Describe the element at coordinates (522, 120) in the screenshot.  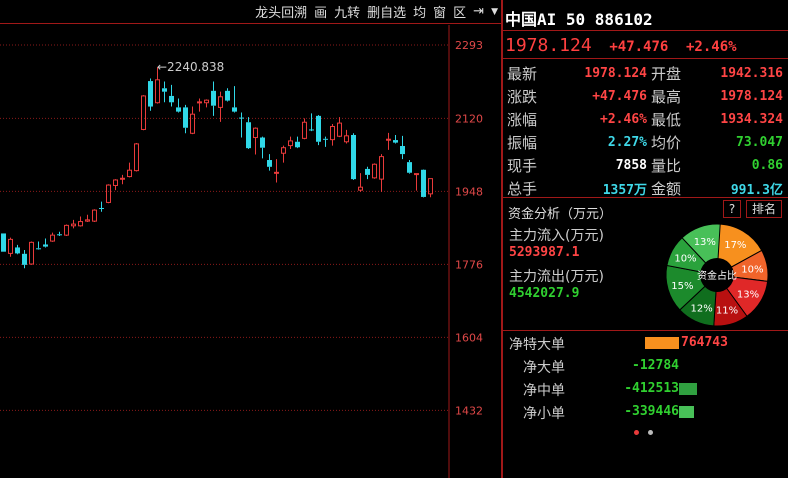
I see `stat-label: 涨幅` at that location.